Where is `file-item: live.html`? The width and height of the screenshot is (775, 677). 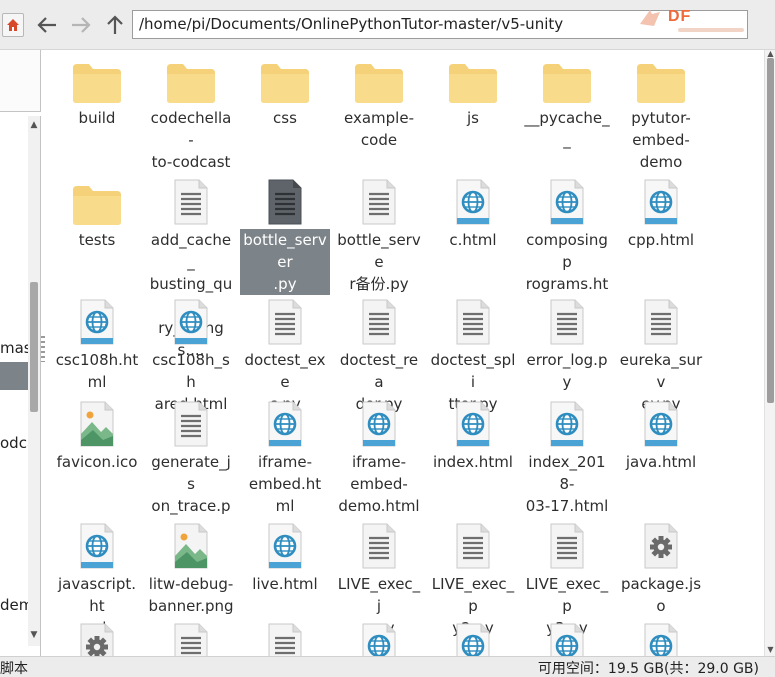
file-item: live.html is located at coordinates (285, 557).